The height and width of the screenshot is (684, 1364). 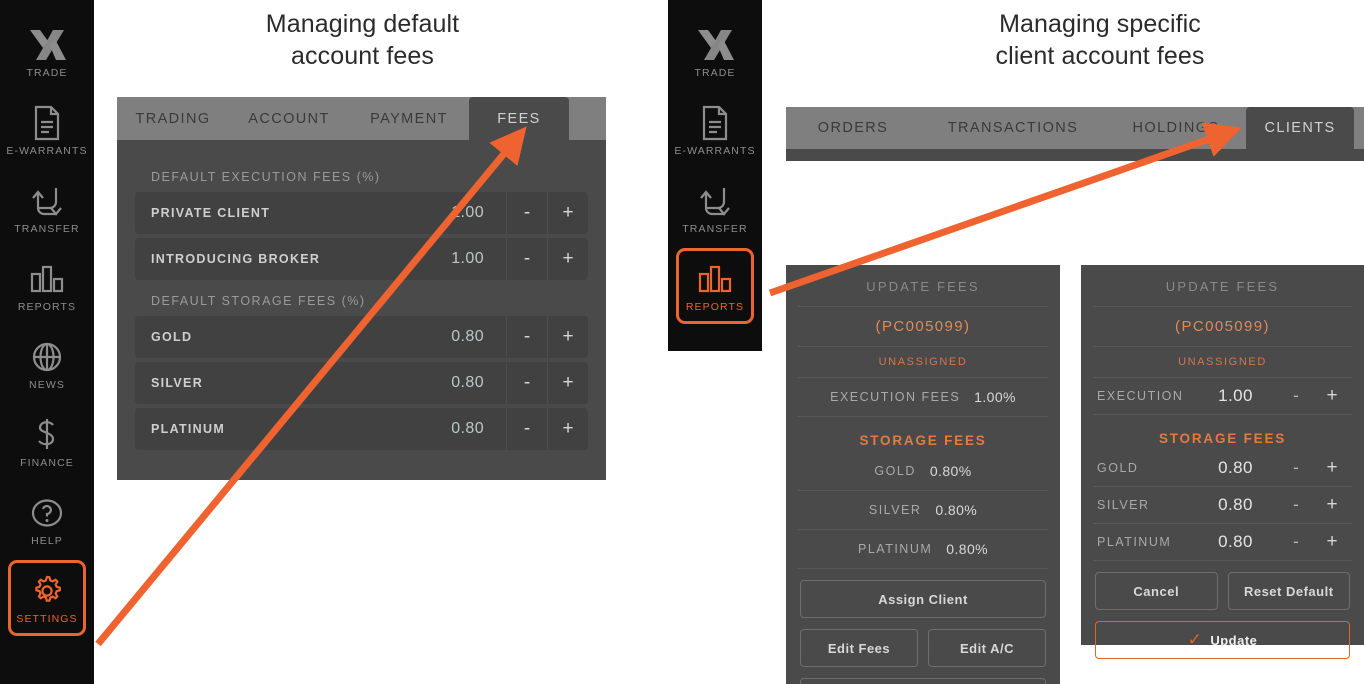 What do you see at coordinates (289, 118) in the screenshot?
I see `tab-account: ACCOUNT` at bounding box center [289, 118].